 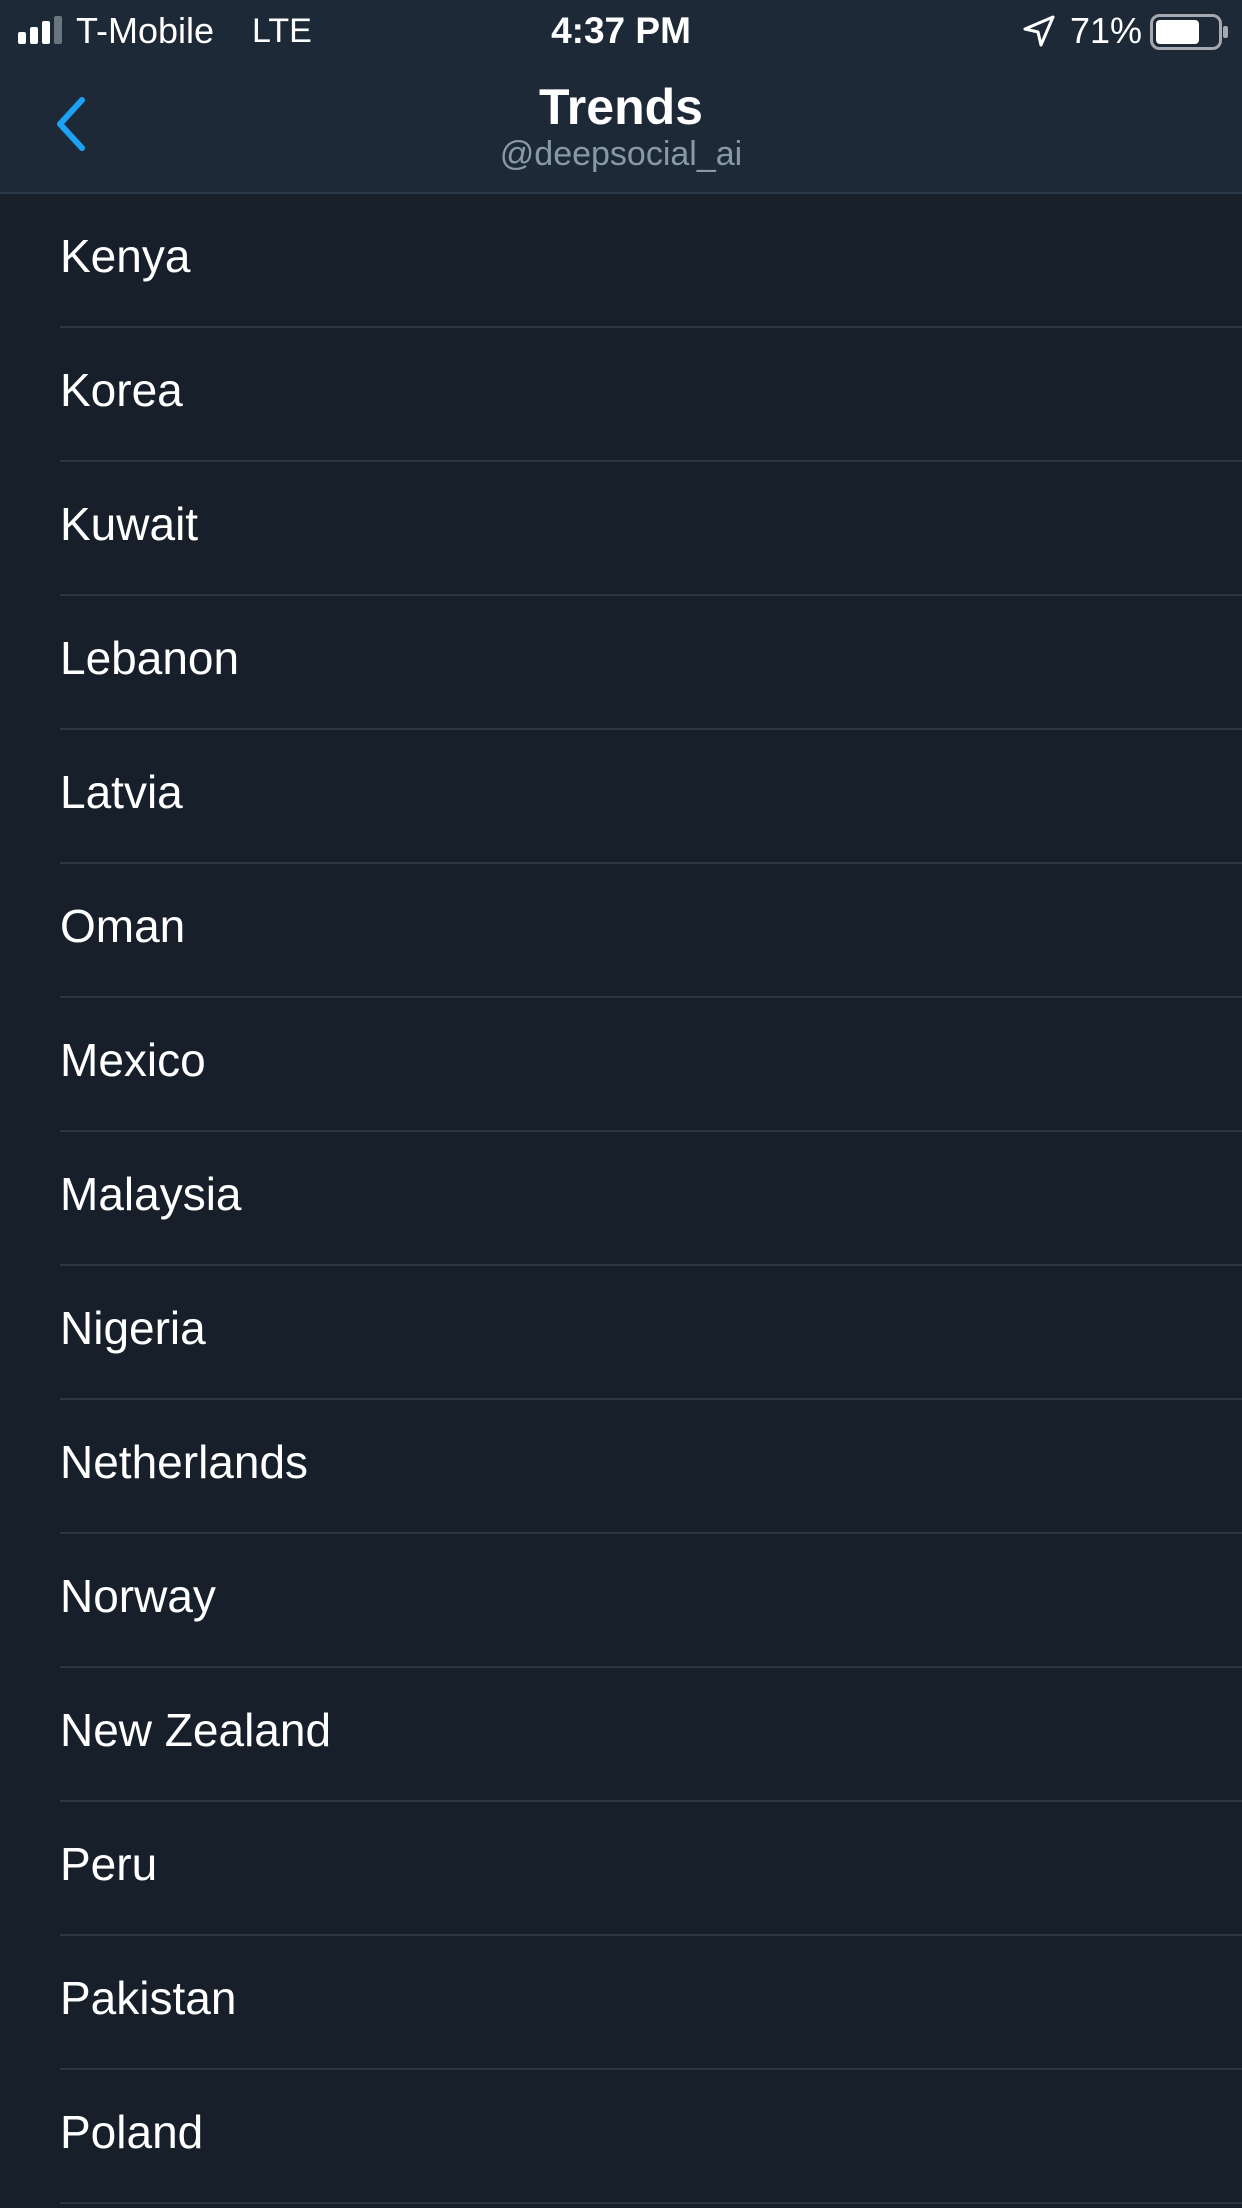 What do you see at coordinates (651, 1601) in the screenshot?
I see `list-item-norway: Norway` at bounding box center [651, 1601].